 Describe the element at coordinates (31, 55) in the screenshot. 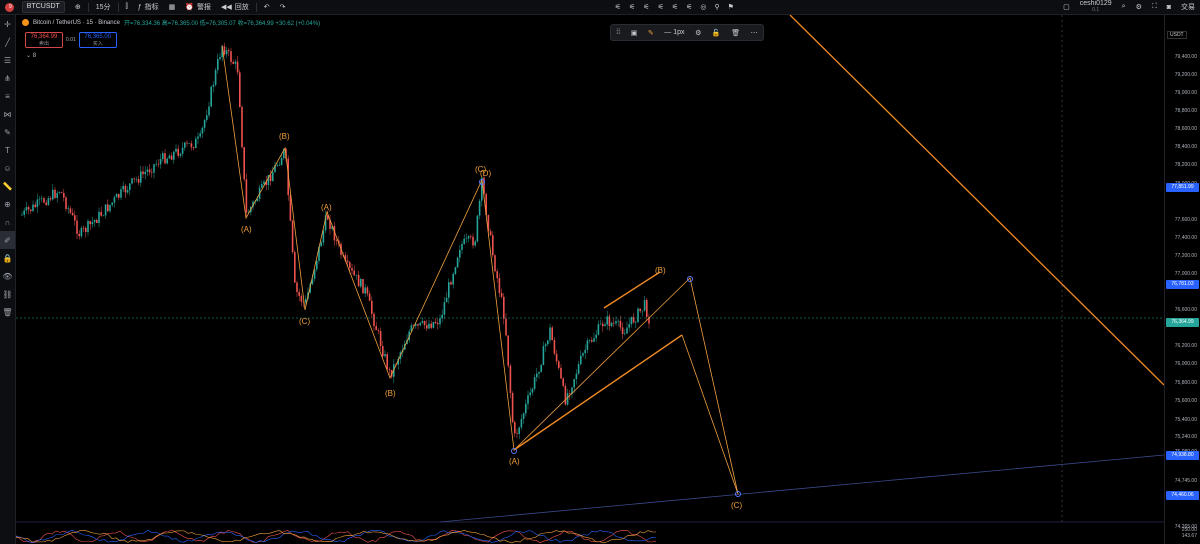

I see `indicator-count: ⌄ 8` at that location.